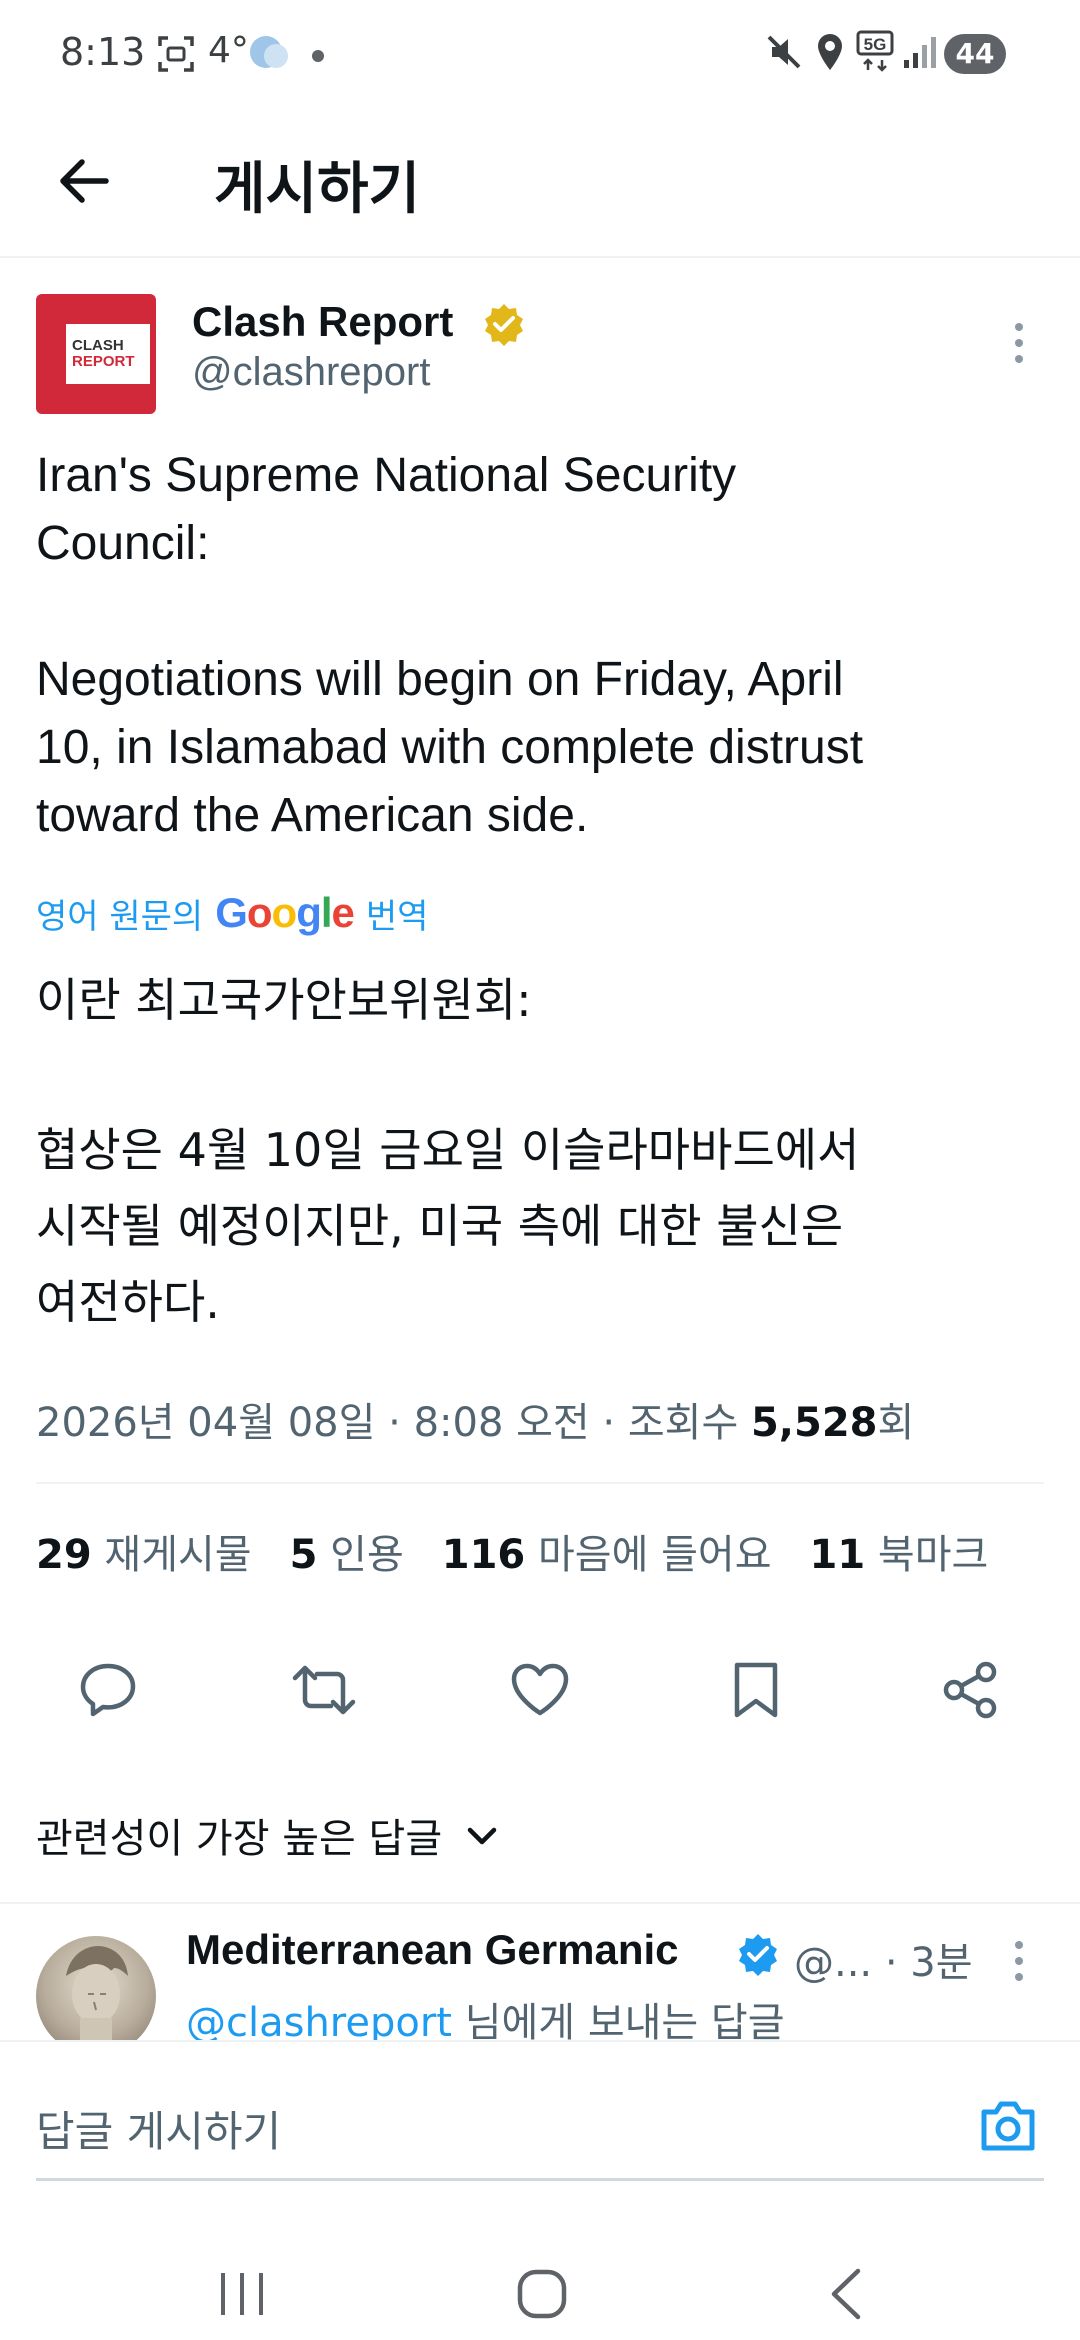 The height and width of the screenshot is (2340, 1080). What do you see at coordinates (896, 1423) in the screenshot?
I see `views-suffix: 회` at bounding box center [896, 1423].